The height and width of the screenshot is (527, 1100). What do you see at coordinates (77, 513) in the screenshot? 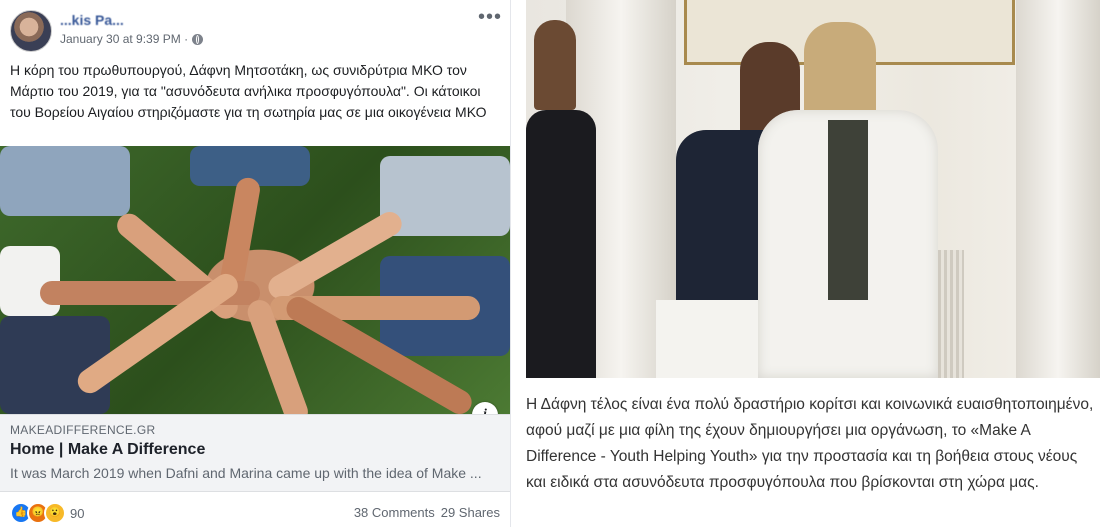
I see `reaction-count: 90` at bounding box center [77, 513].